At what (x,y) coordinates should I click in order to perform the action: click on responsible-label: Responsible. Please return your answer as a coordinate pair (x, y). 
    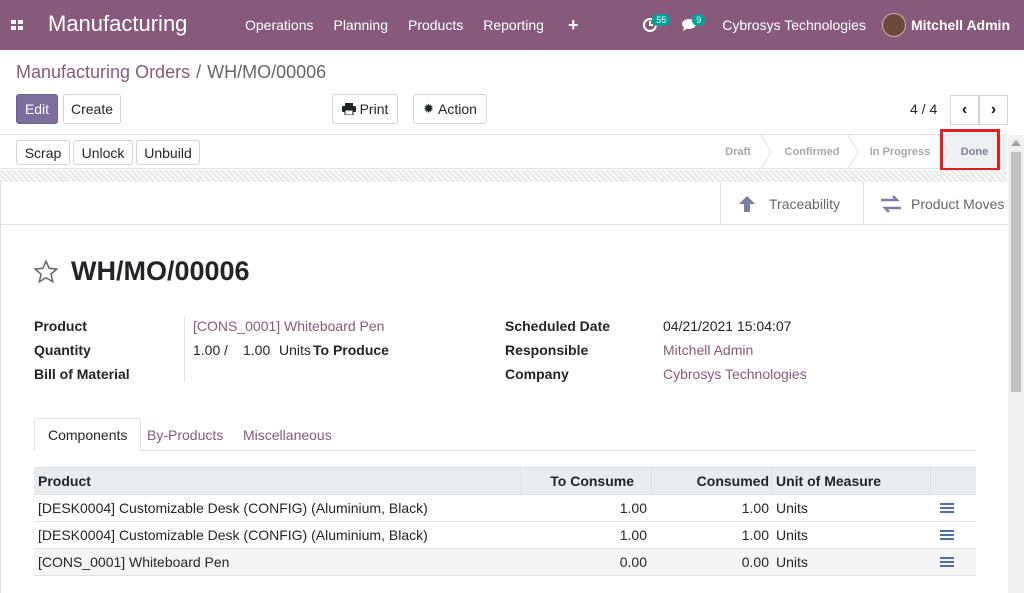
    Looking at the image, I should click on (547, 350).